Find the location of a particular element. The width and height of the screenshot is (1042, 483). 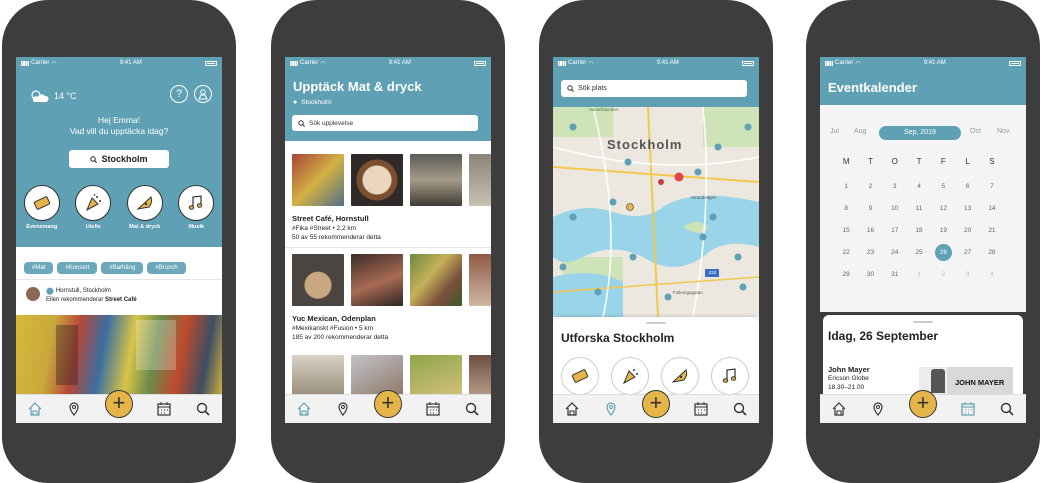

calendar-day: 10 is located at coordinates (895, 208).